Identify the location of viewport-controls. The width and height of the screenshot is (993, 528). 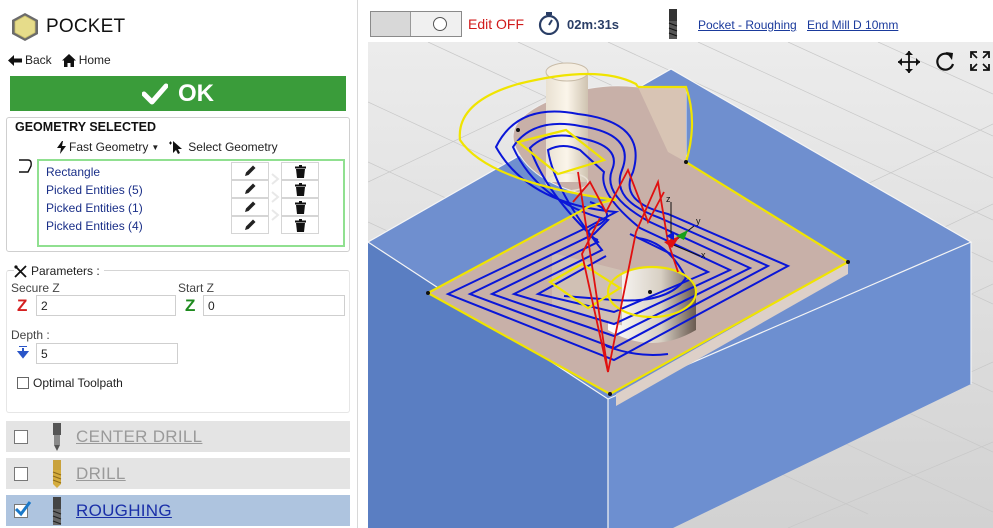
(944, 62).